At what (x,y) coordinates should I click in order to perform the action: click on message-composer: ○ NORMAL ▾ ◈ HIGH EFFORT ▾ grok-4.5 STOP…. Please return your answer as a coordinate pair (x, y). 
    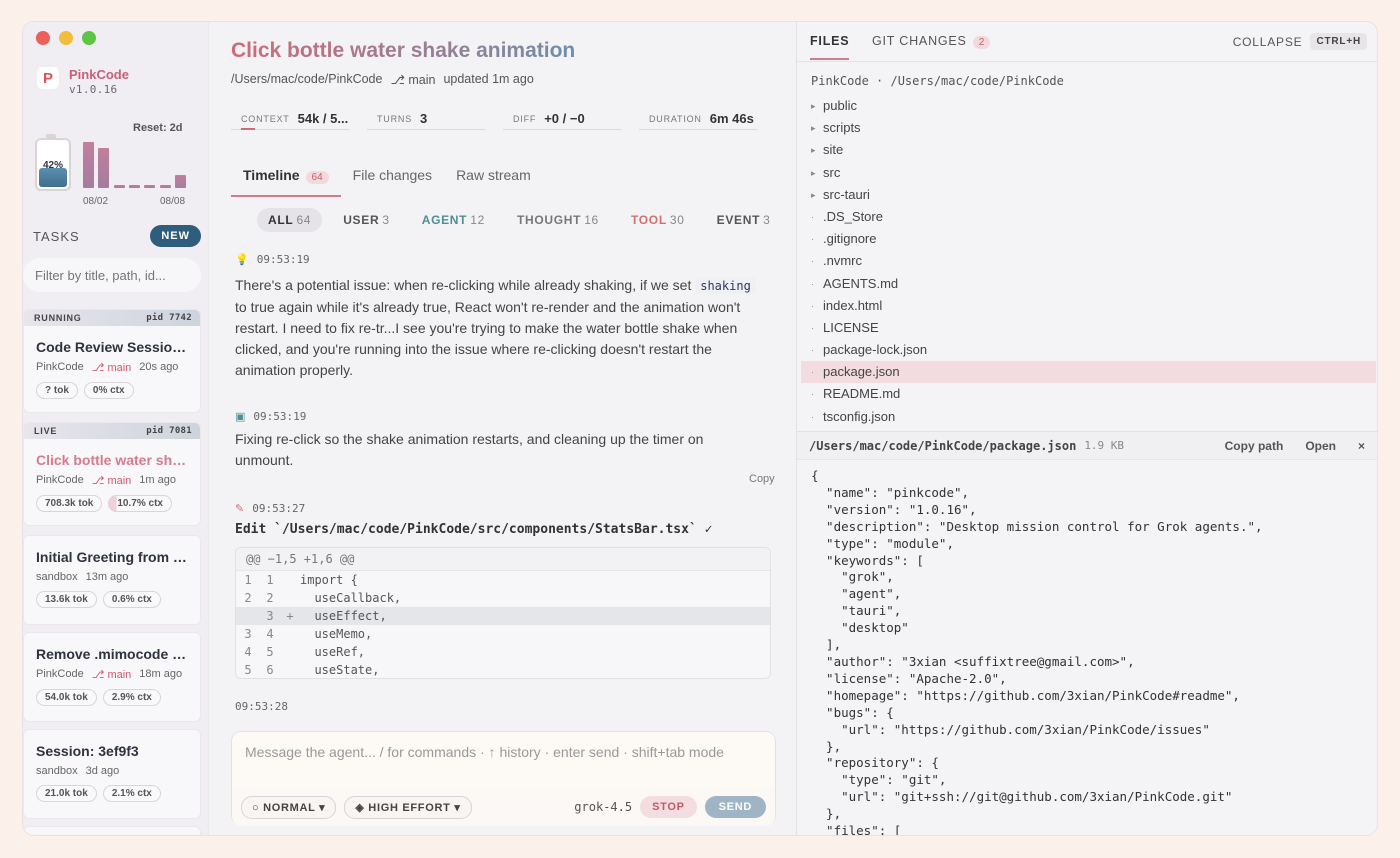
    Looking at the image, I should click on (503, 778).